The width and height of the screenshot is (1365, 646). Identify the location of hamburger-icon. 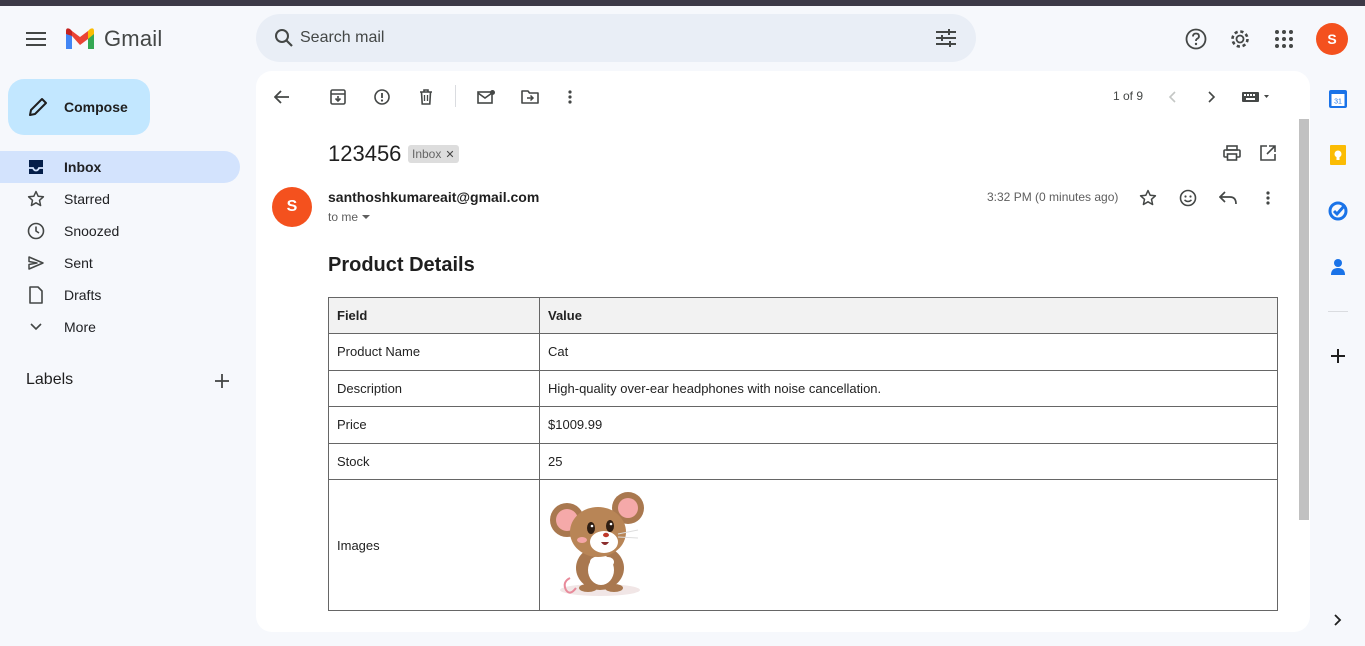
(36, 39).